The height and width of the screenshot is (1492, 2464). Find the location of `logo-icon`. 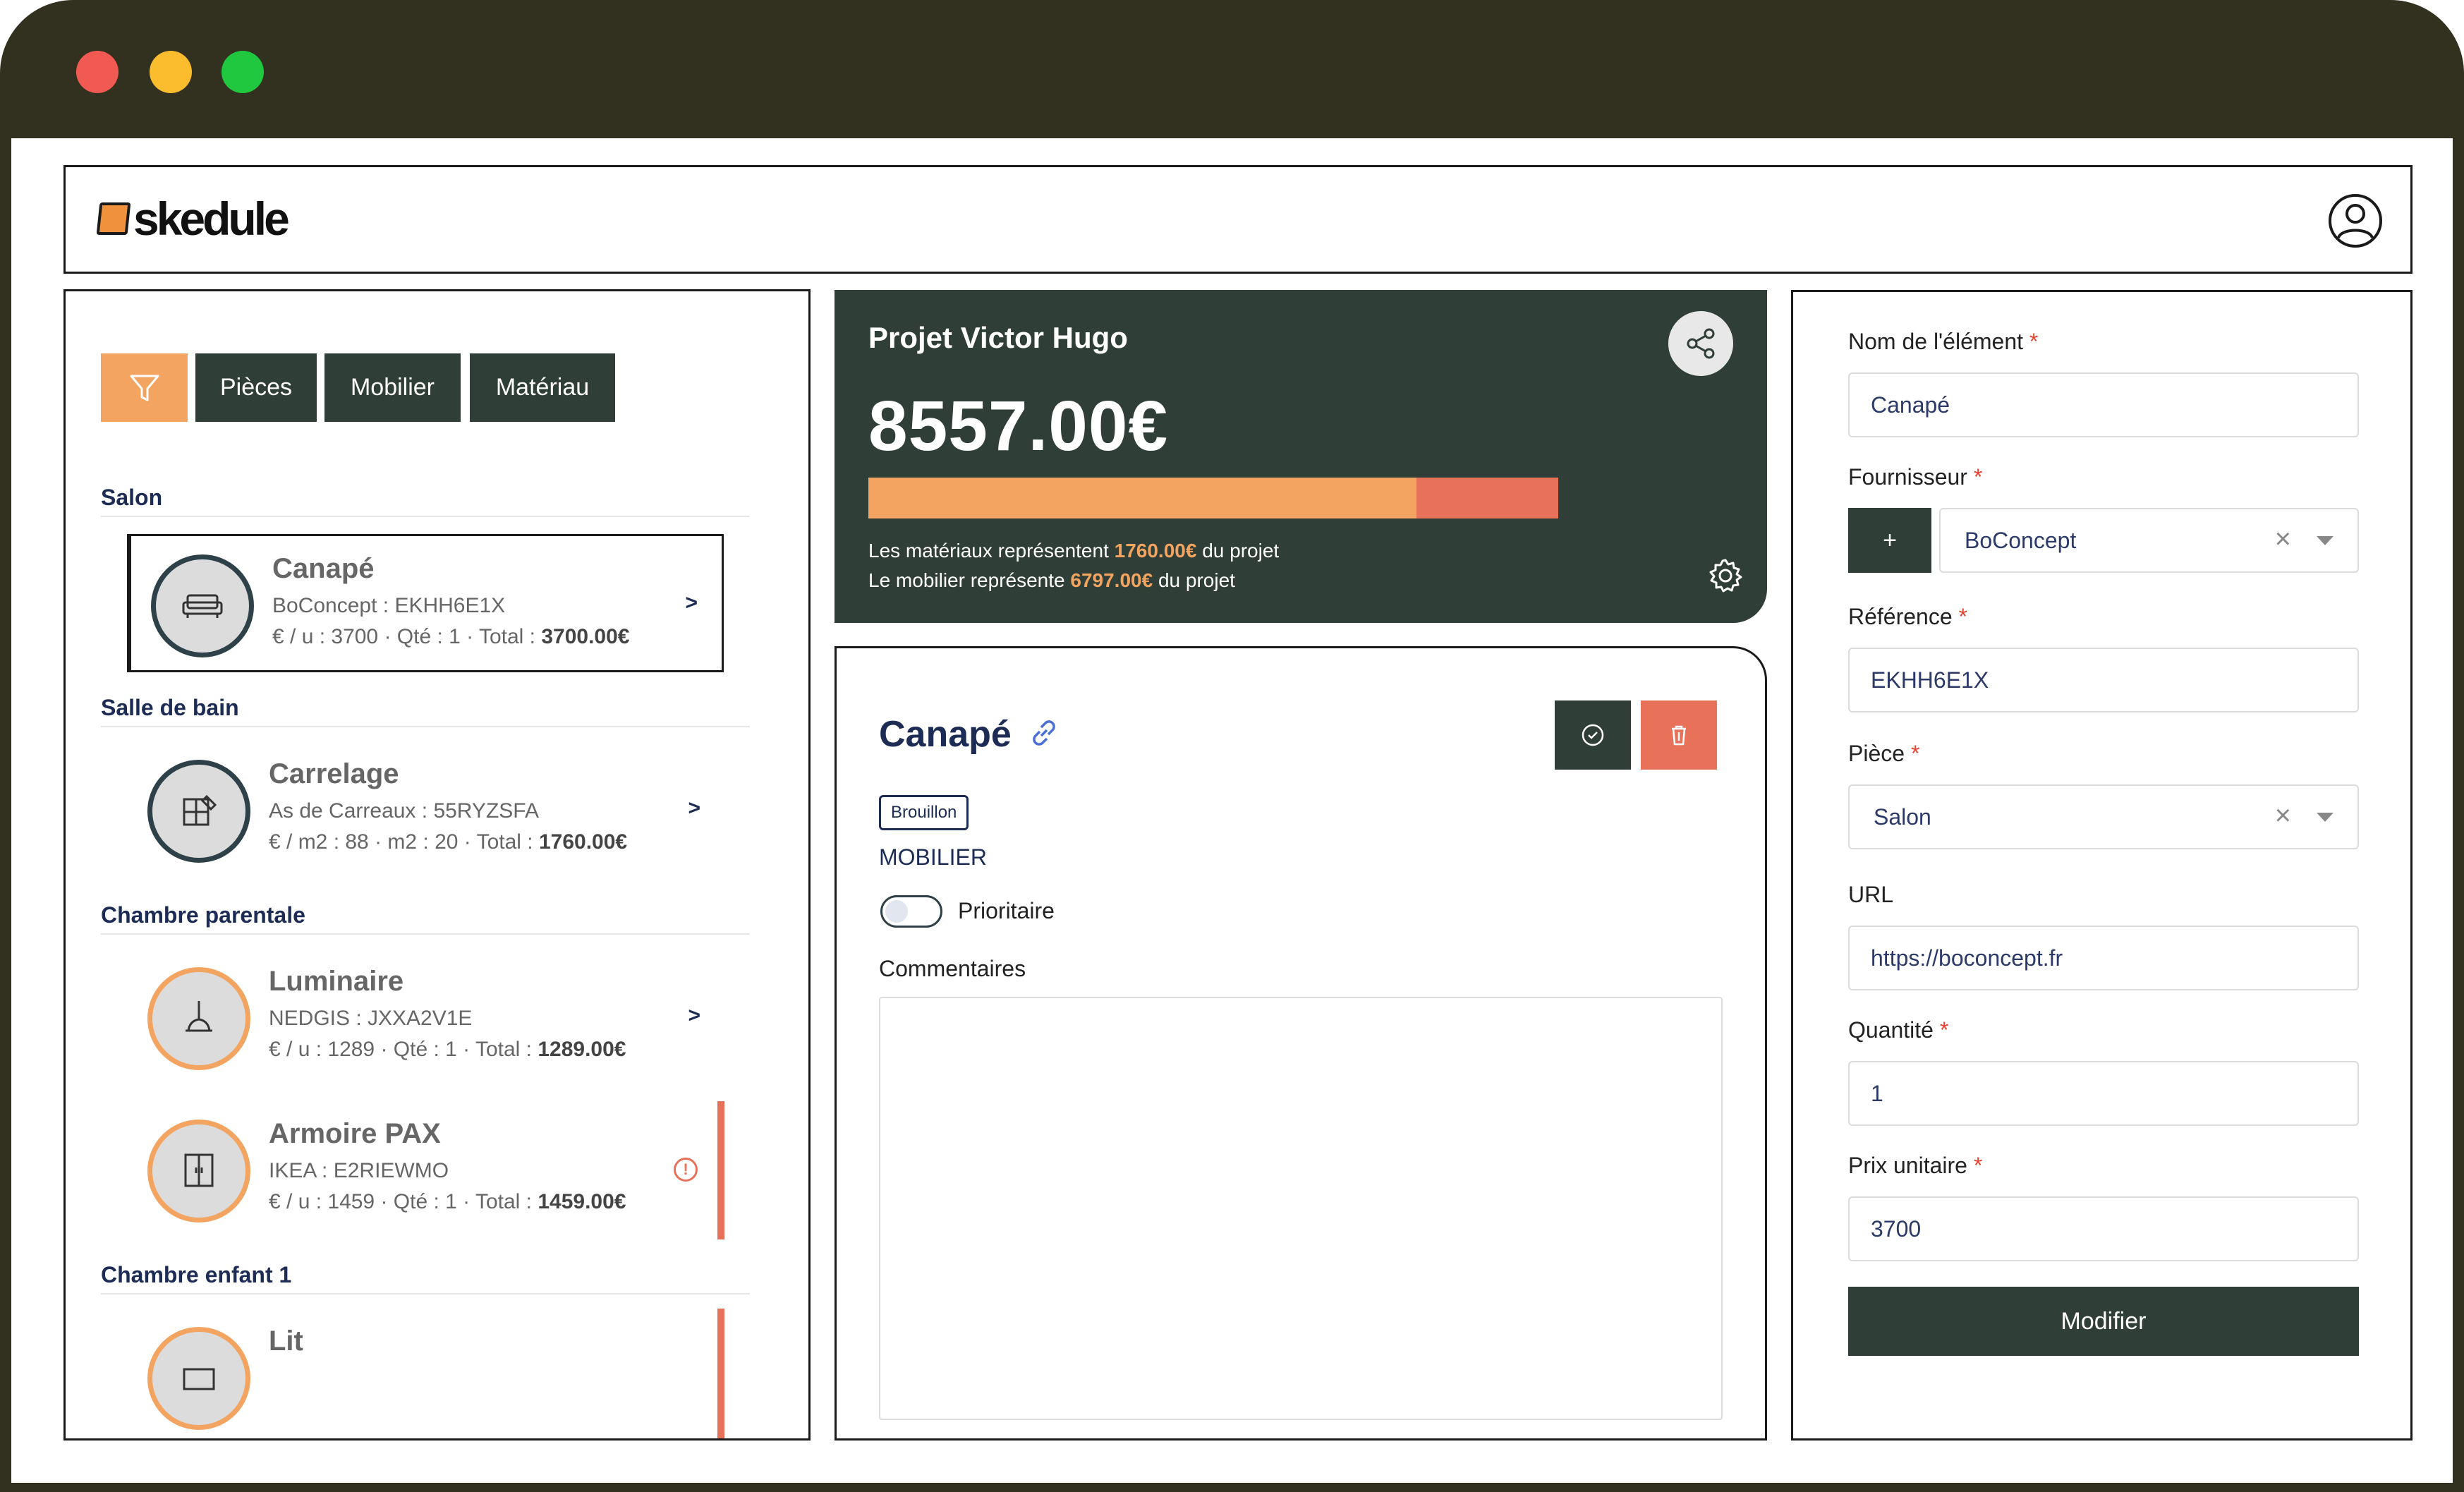

logo-icon is located at coordinates (114, 219).